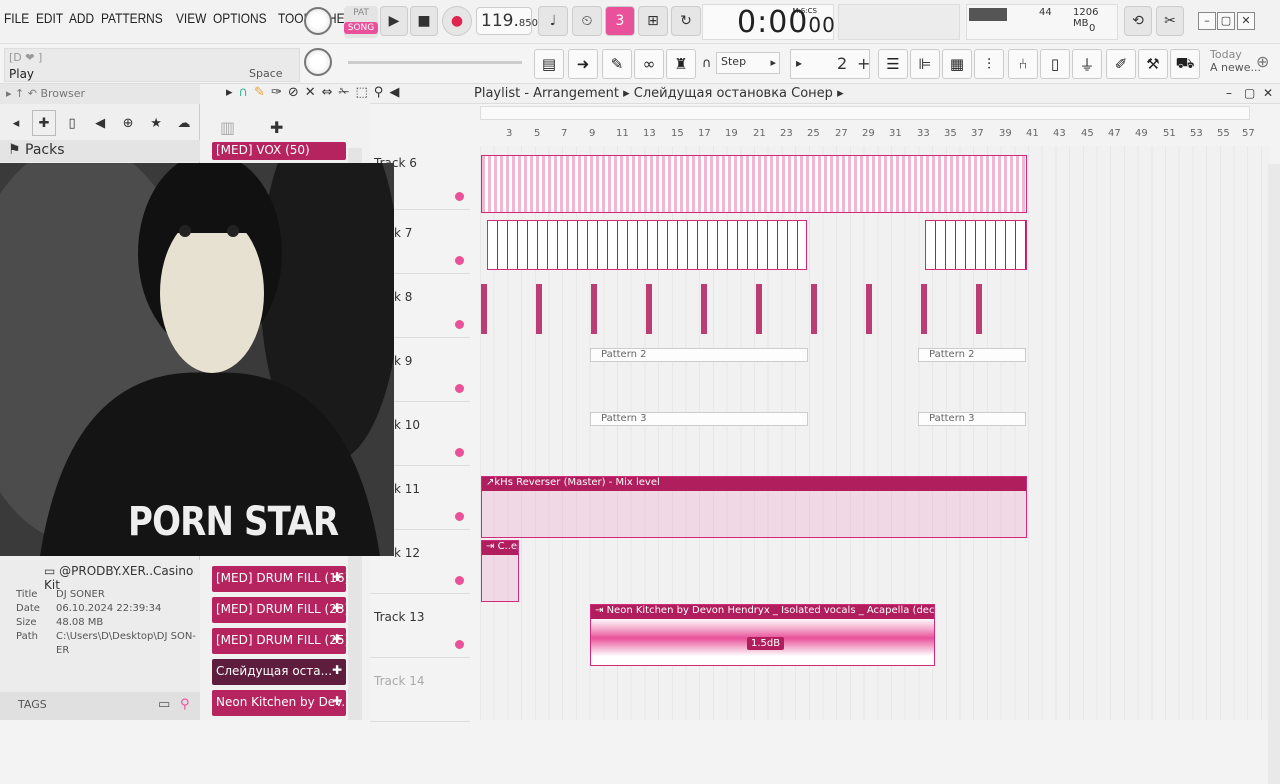 The width and height of the screenshot is (1280, 784). What do you see at coordinates (318, 62) in the screenshot?
I see `master-pitch-knob` at bounding box center [318, 62].